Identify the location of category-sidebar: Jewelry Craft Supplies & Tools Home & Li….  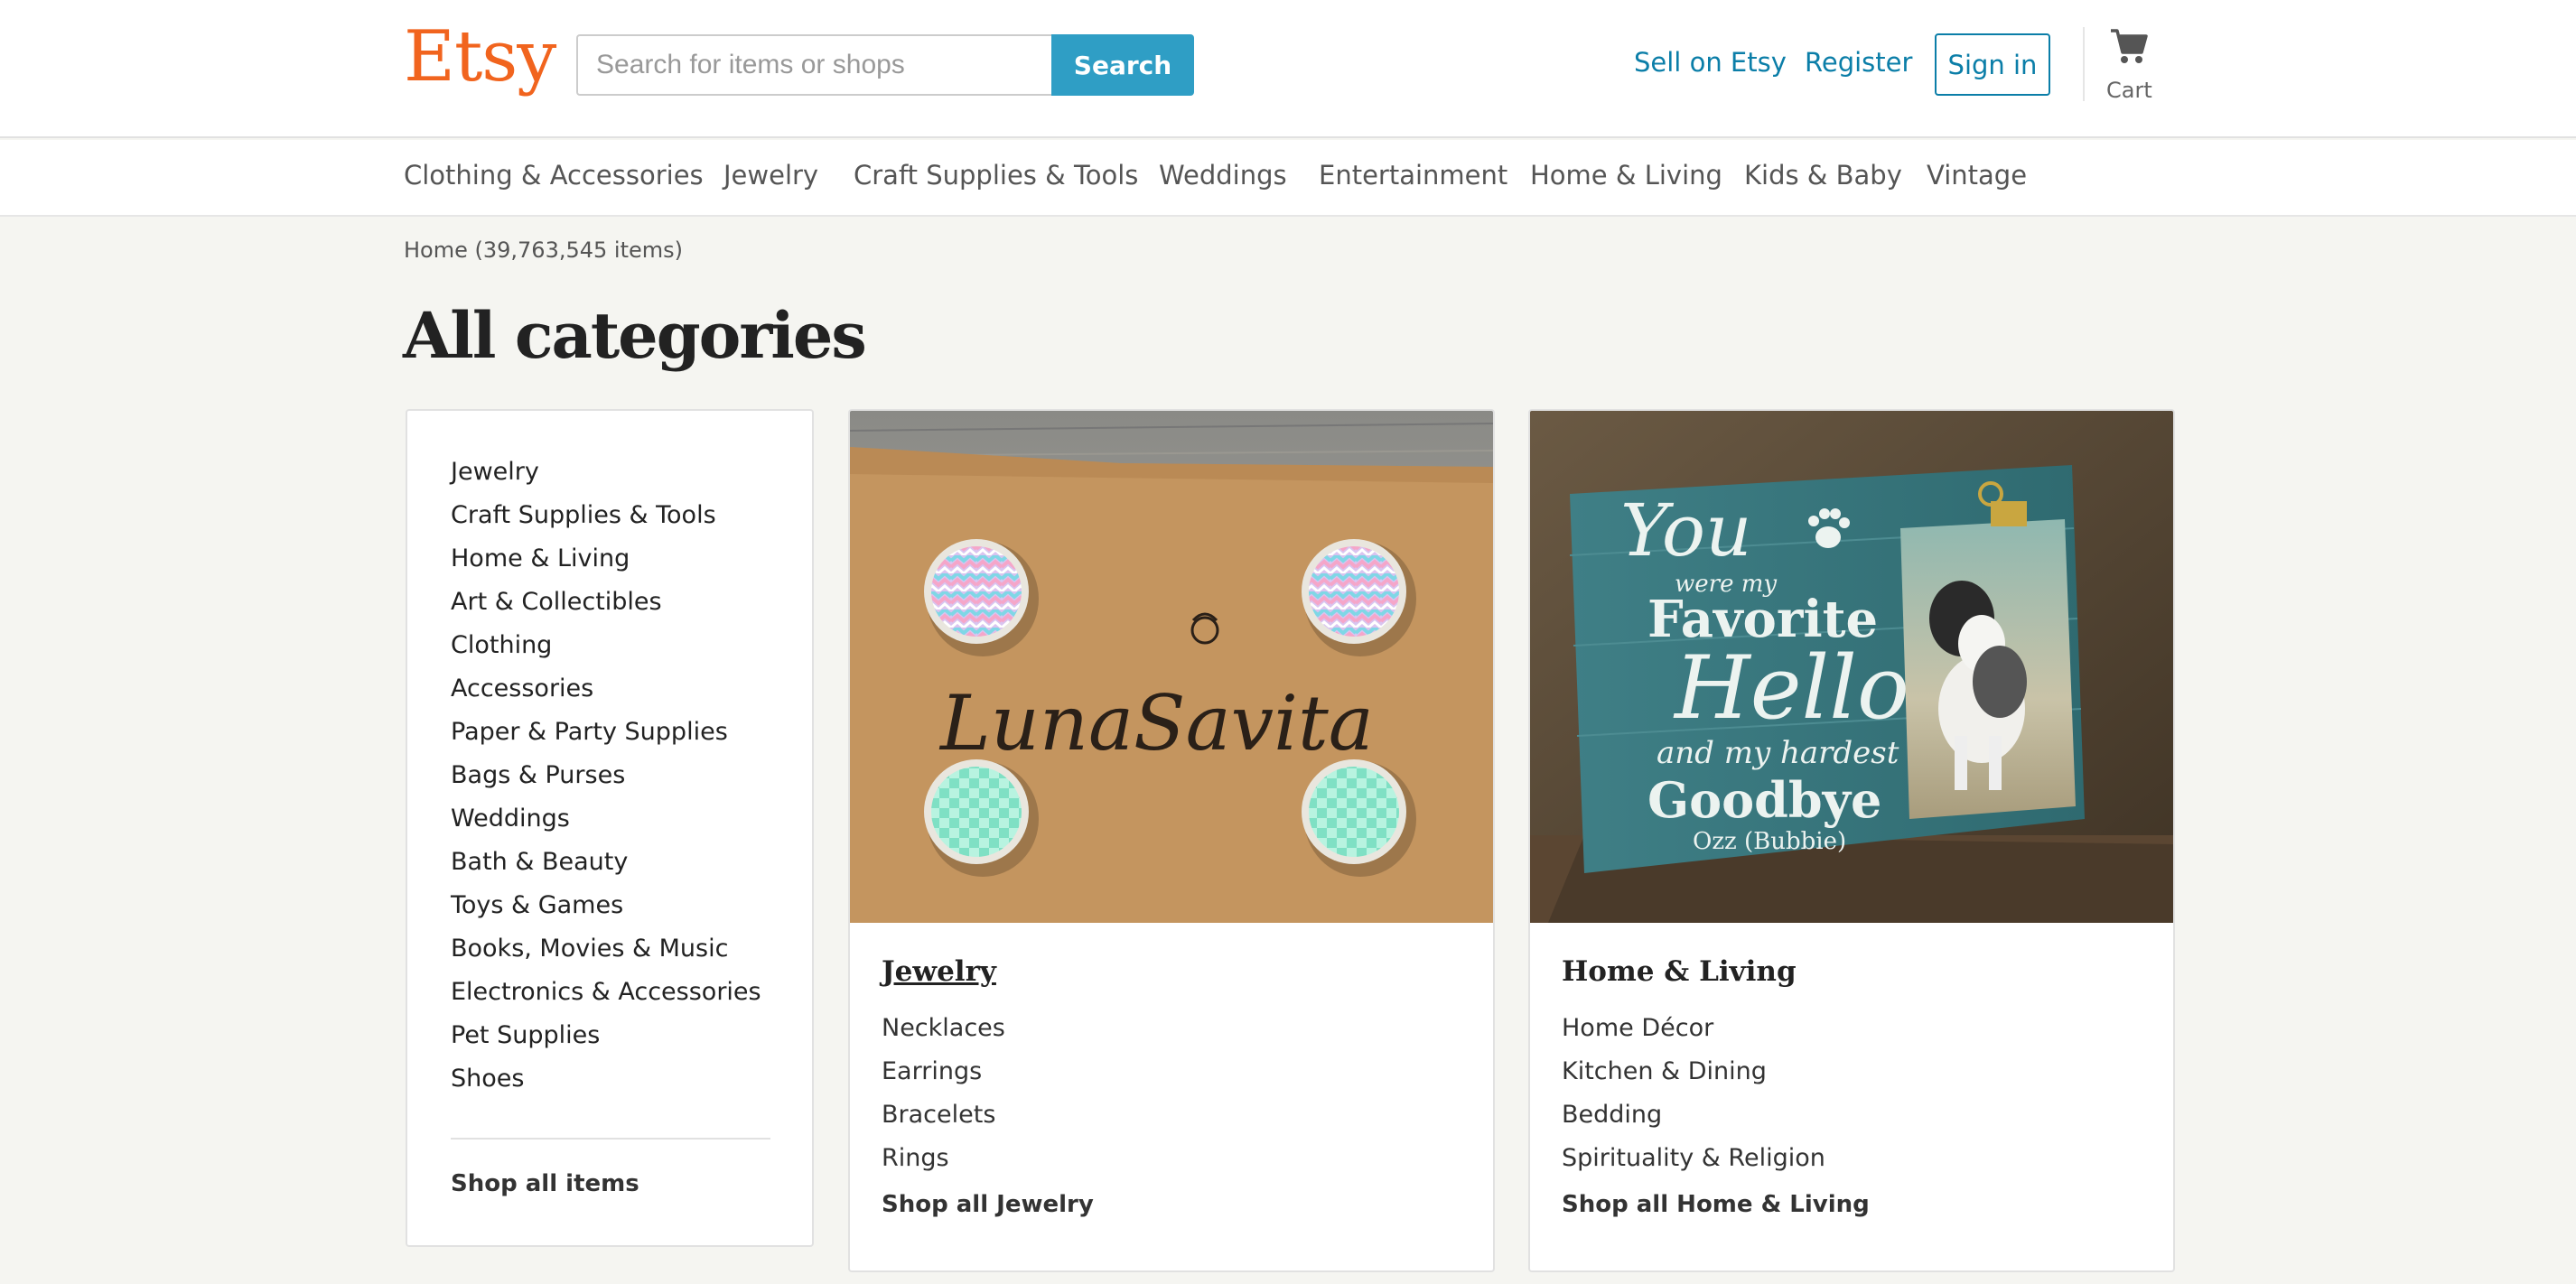
(610, 828).